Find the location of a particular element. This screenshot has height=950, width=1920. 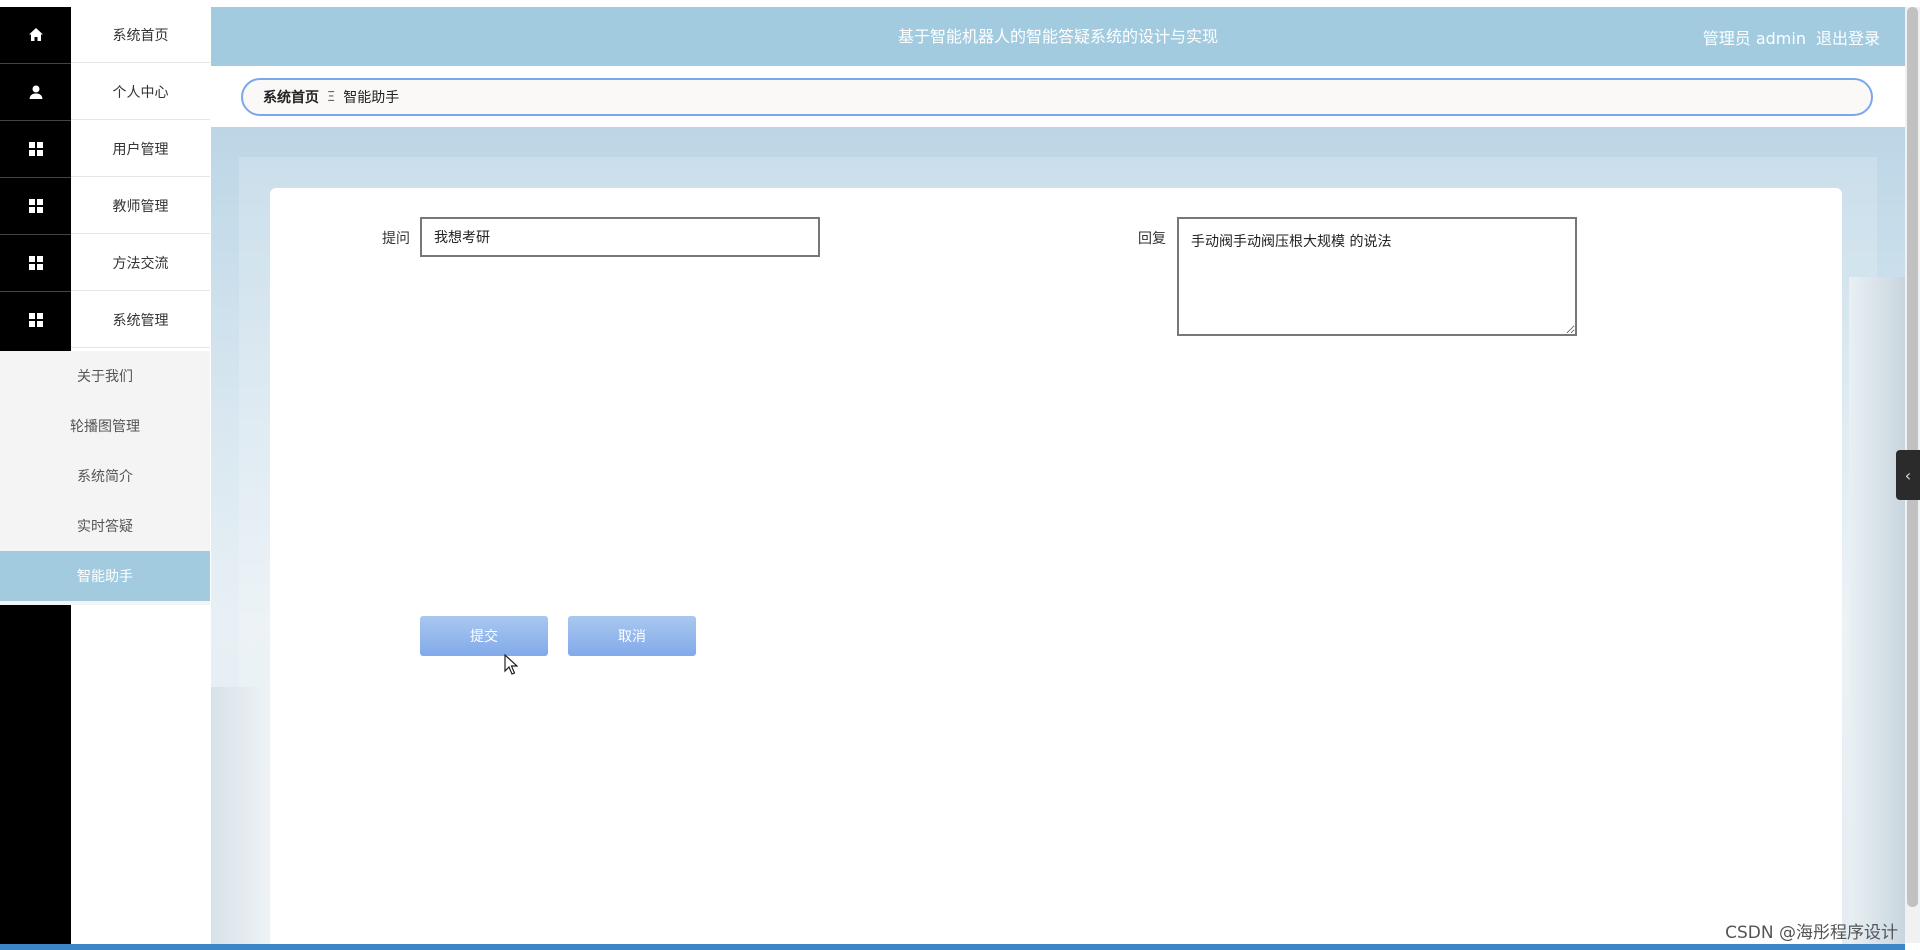

chevron-left-icon: ‹ is located at coordinates (1908, 475).